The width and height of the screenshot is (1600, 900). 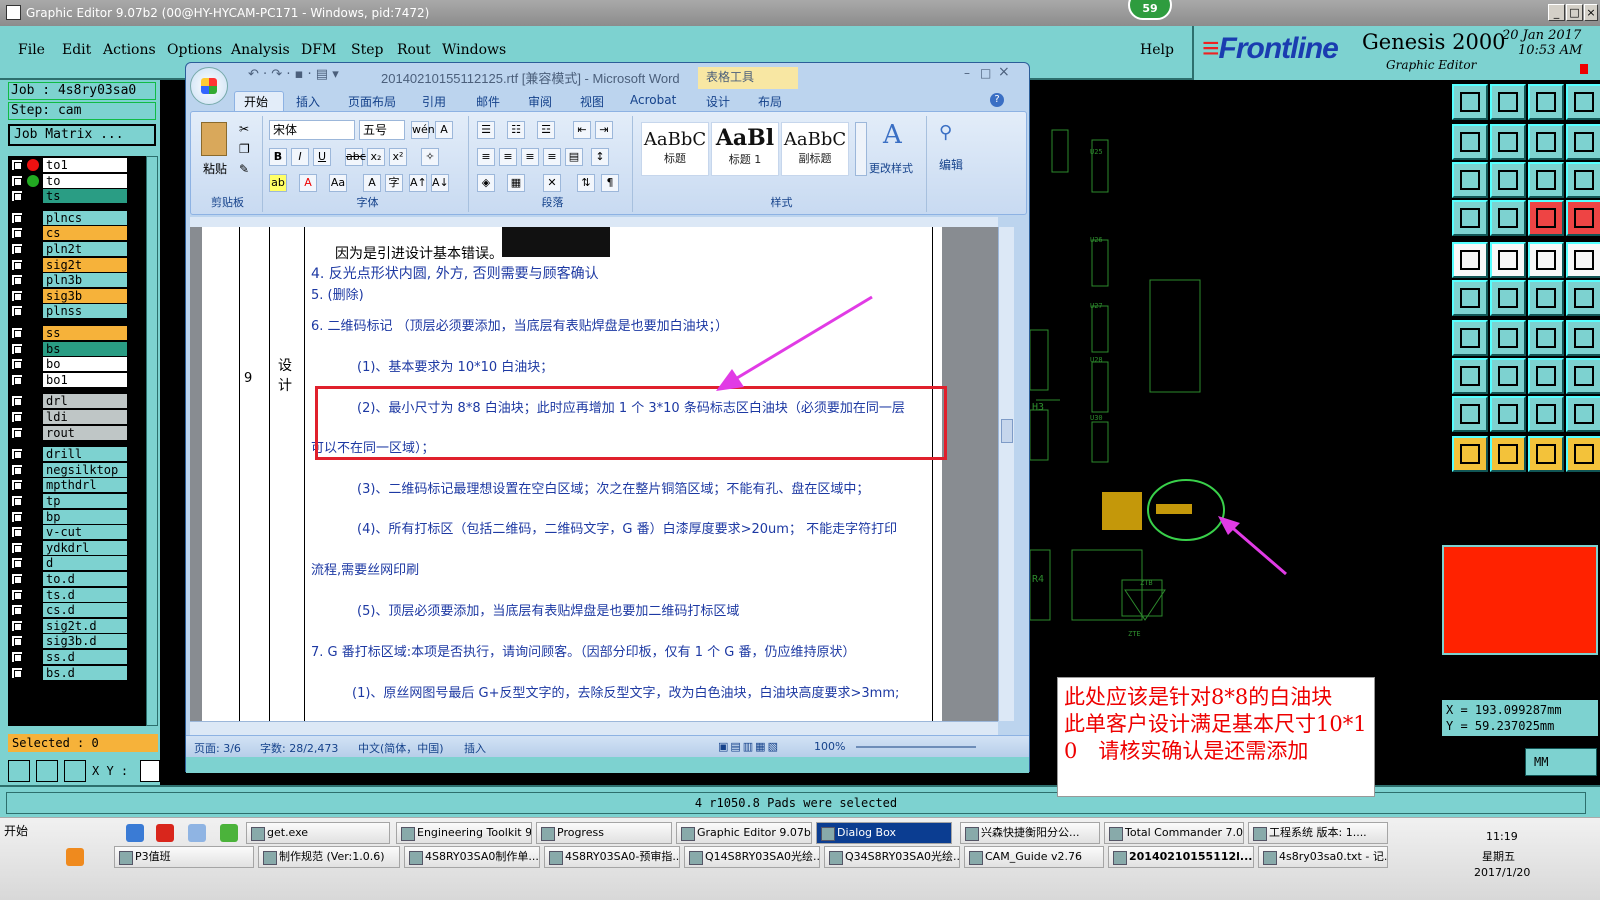 What do you see at coordinates (1004, 72) in the screenshot?
I see `word-close-button: ×` at bounding box center [1004, 72].